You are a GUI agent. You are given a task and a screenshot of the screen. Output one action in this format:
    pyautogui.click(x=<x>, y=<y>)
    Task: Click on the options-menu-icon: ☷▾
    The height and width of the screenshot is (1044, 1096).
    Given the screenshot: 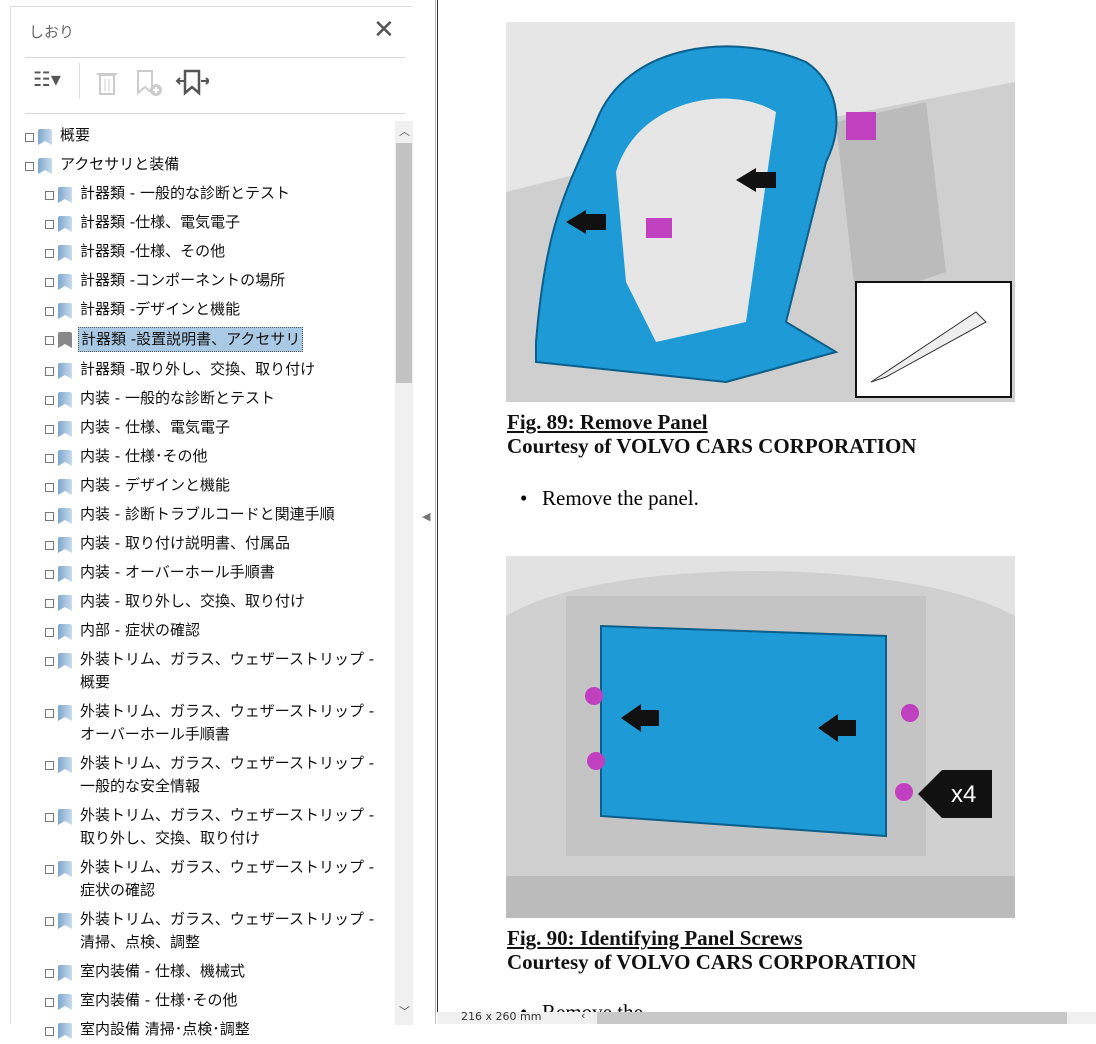 What is the action you would take?
    pyautogui.click(x=47, y=79)
    